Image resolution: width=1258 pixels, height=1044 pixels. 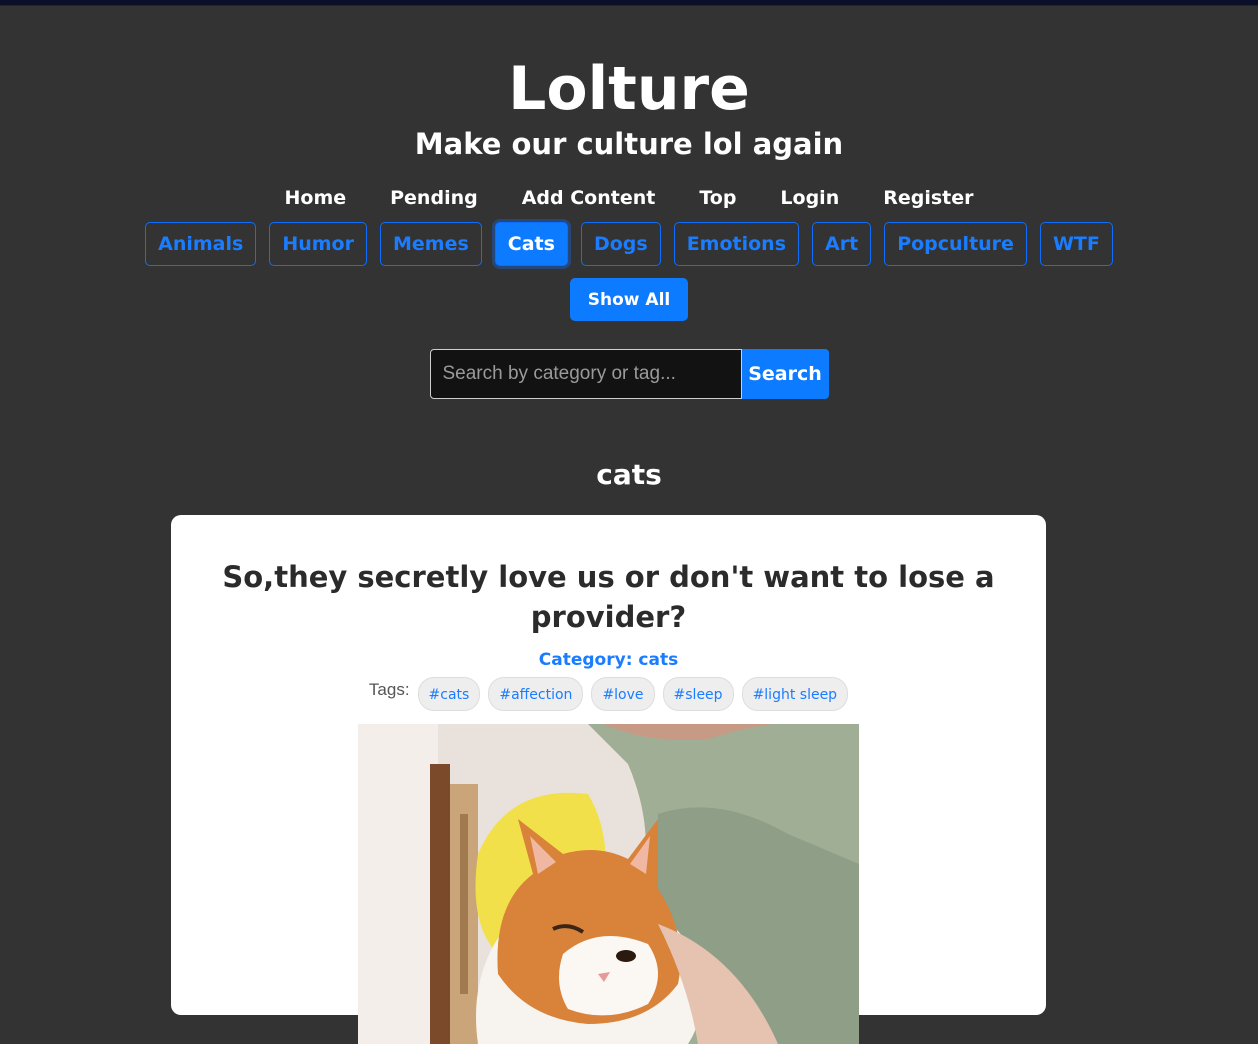 What do you see at coordinates (449, 694) in the screenshot?
I see `tag-chip-cats: #cats` at bounding box center [449, 694].